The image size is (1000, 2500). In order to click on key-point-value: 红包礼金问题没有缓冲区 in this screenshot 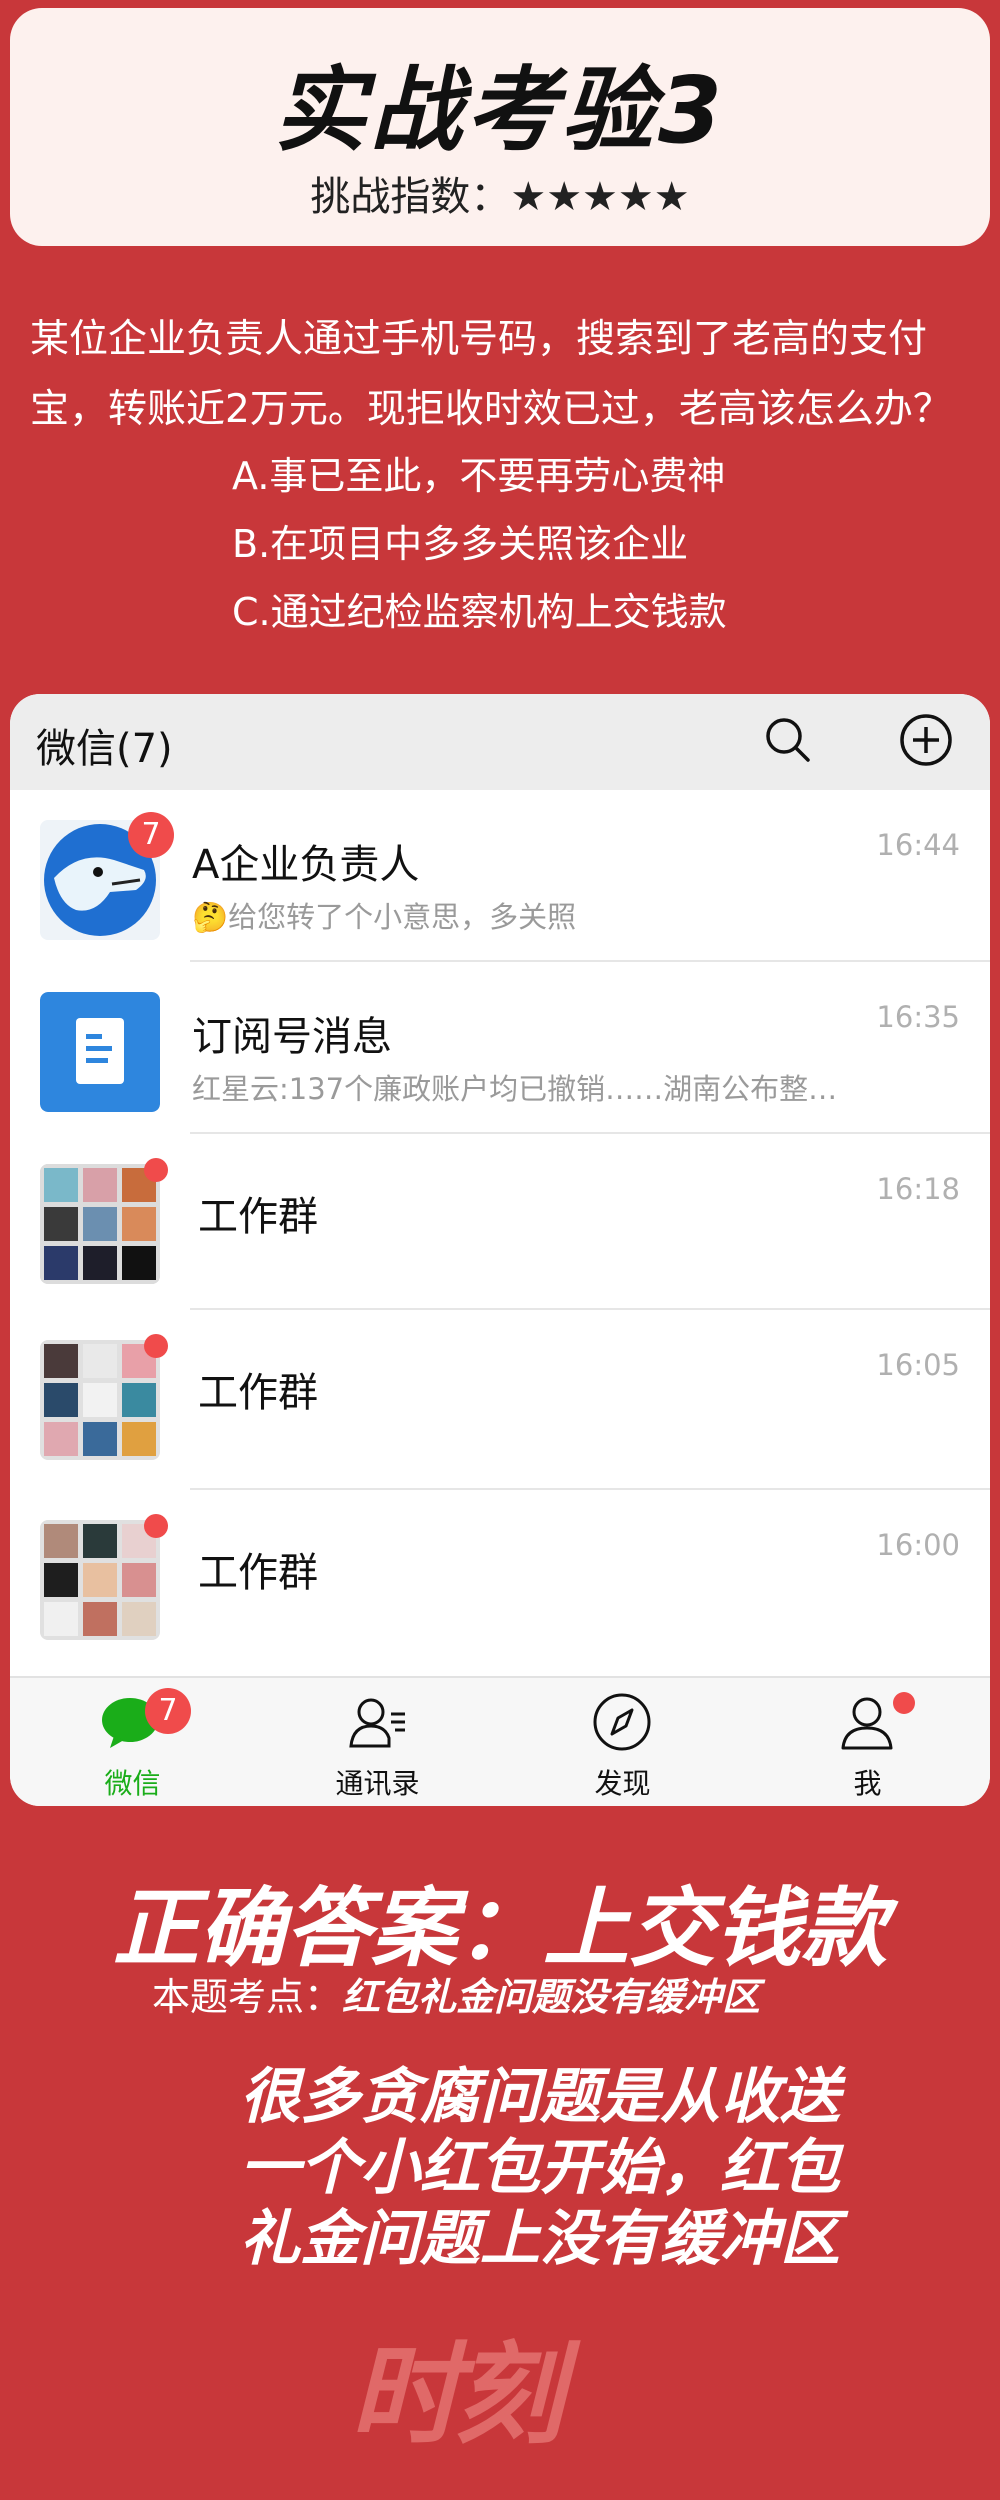, I will do `click(551, 1997)`.